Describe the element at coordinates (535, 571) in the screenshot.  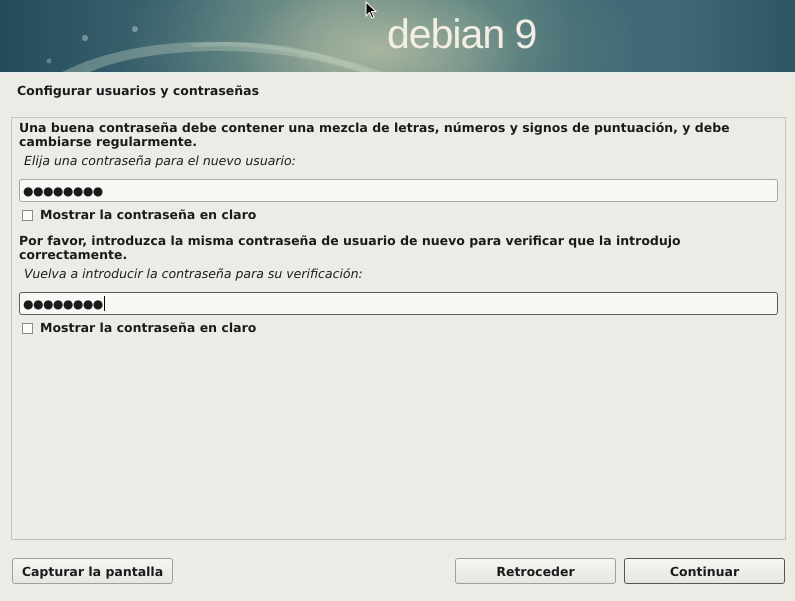
I see `back-button: Retroceder` at that location.